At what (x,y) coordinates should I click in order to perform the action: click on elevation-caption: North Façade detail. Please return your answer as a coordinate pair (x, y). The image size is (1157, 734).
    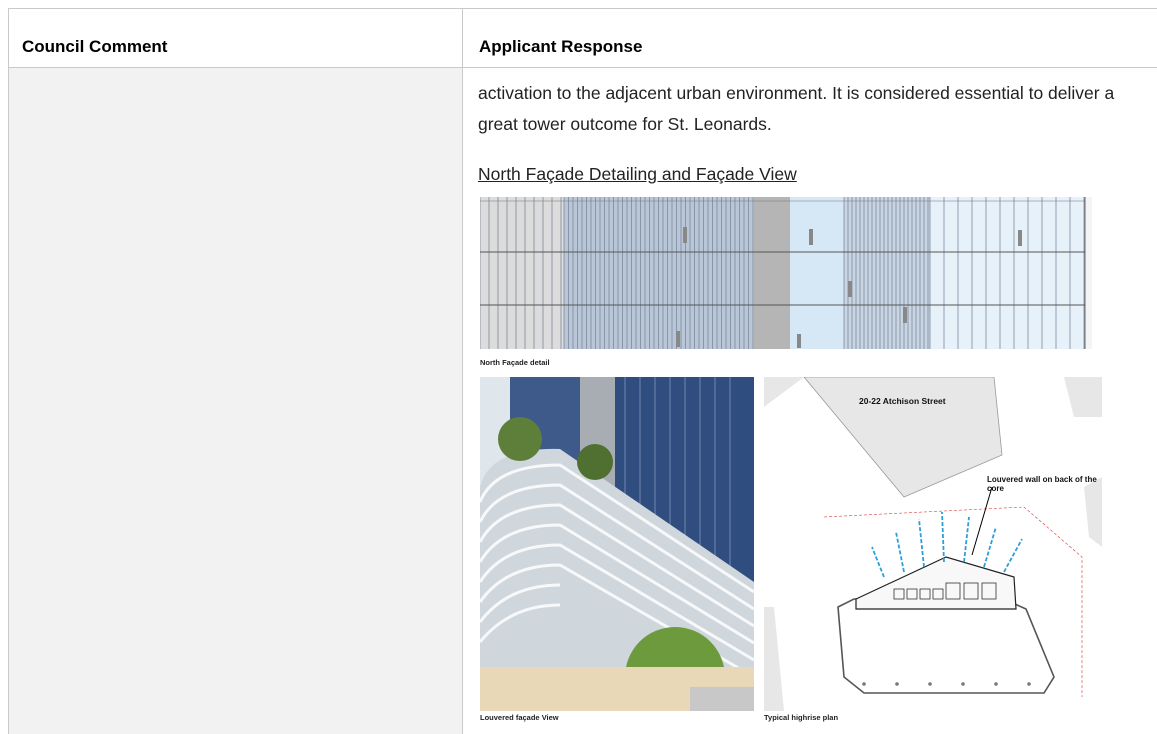
    Looking at the image, I should click on (515, 362).